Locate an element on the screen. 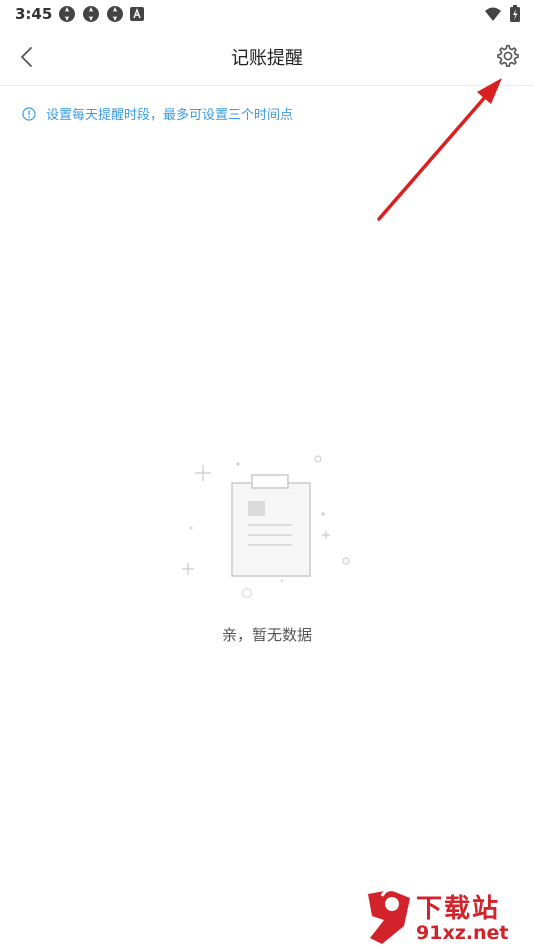 This screenshot has height=950, width=534. page-title: 记账提醒 is located at coordinates (267, 58).